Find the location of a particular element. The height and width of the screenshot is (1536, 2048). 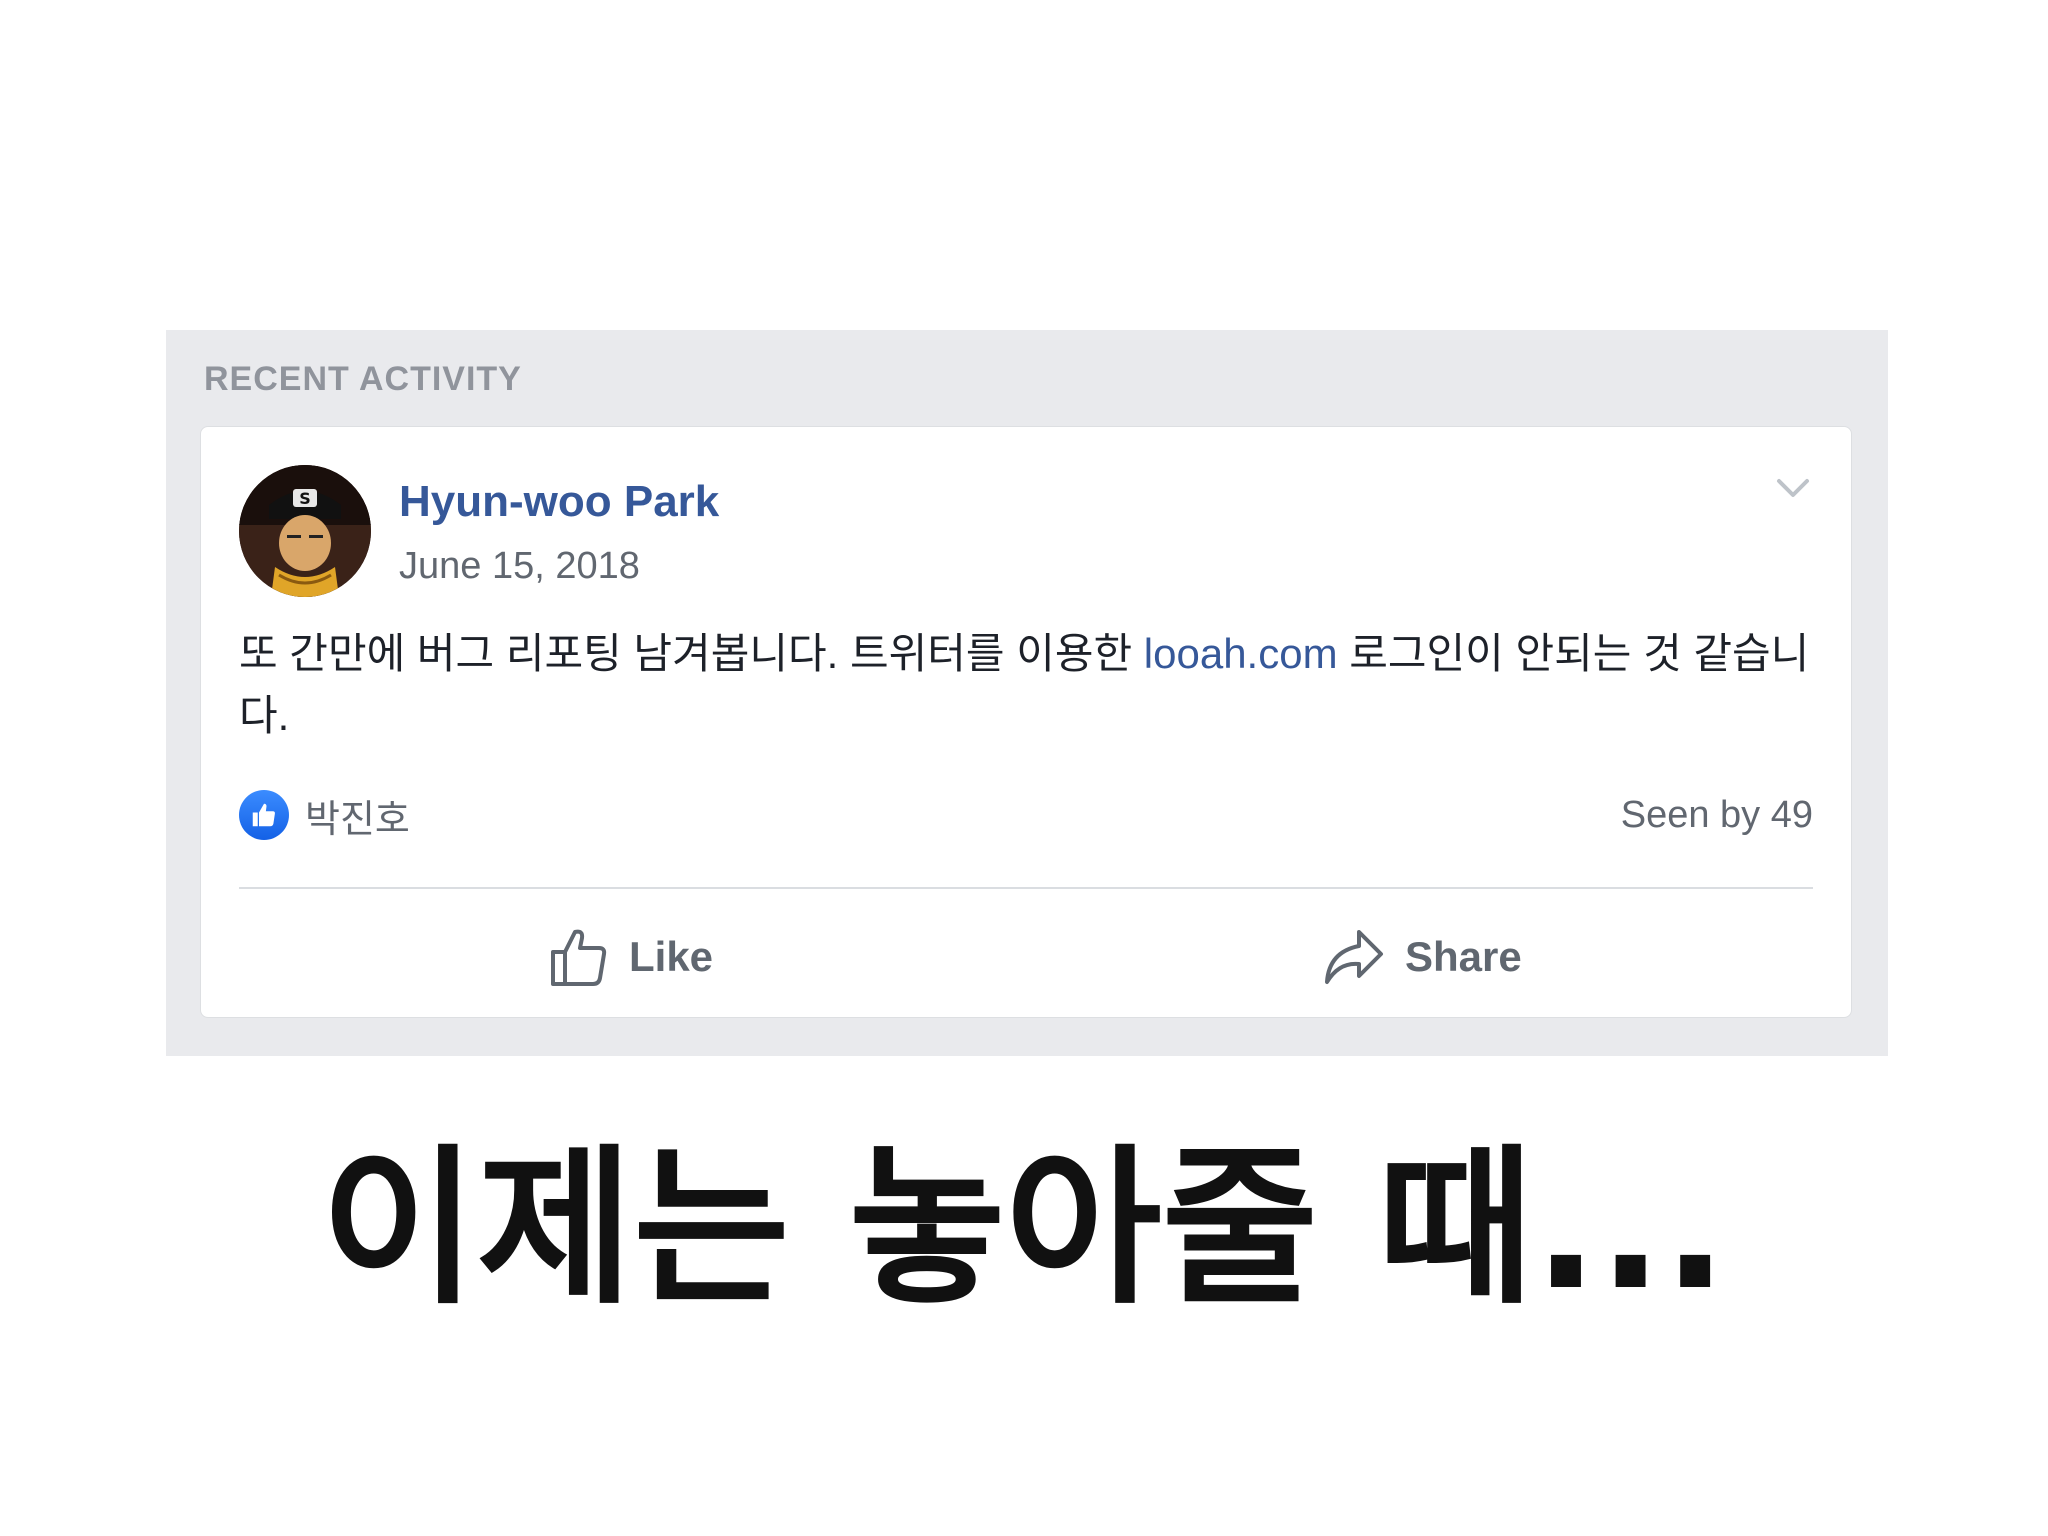

like-button: Like is located at coordinates (631, 957).